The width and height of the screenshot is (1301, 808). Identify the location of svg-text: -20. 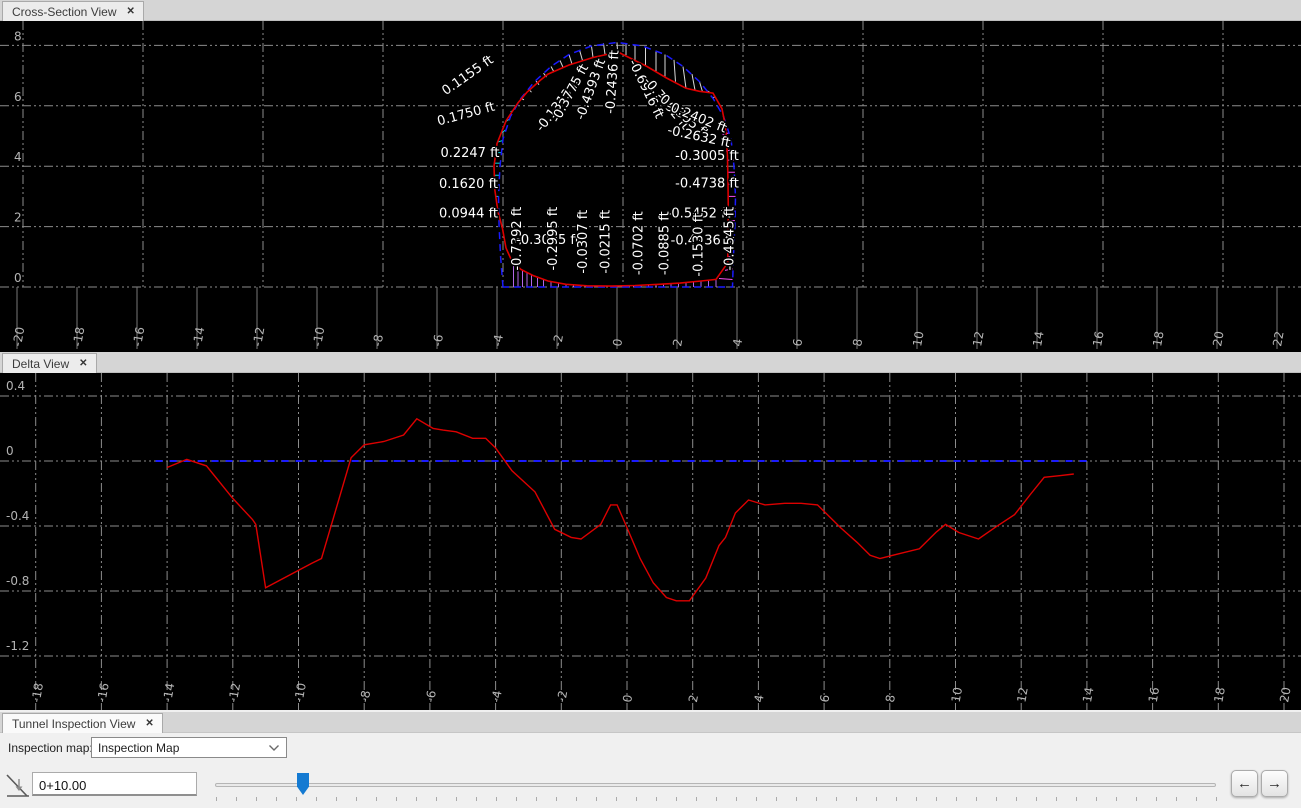
(18, 337).